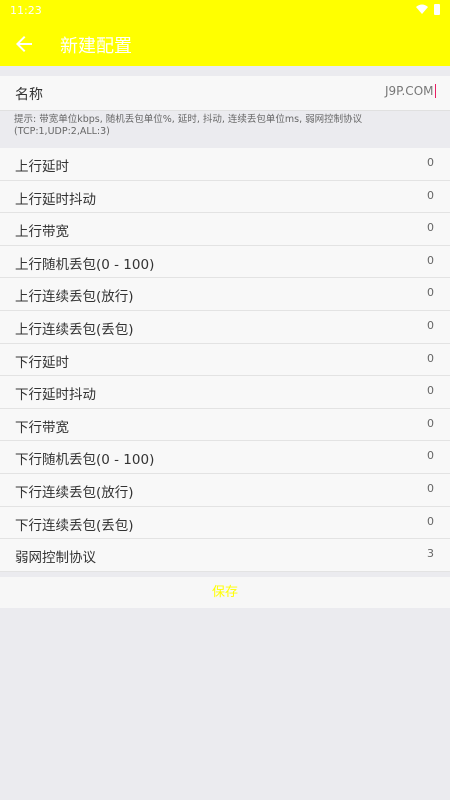 This screenshot has width=450, height=800. I want to click on field-value: 3, so click(430, 553).